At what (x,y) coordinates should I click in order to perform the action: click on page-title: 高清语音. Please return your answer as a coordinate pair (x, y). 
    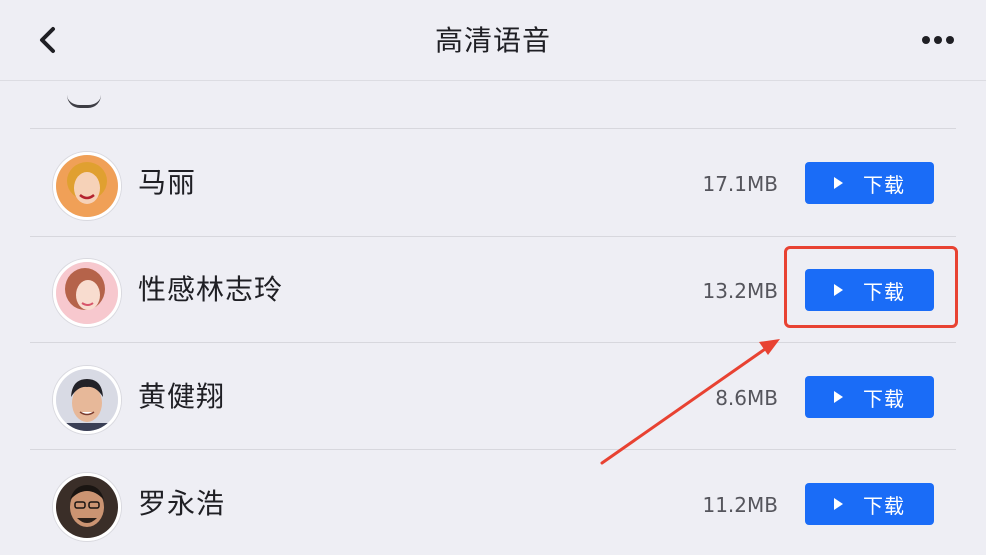
    Looking at the image, I should click on (492, 40).